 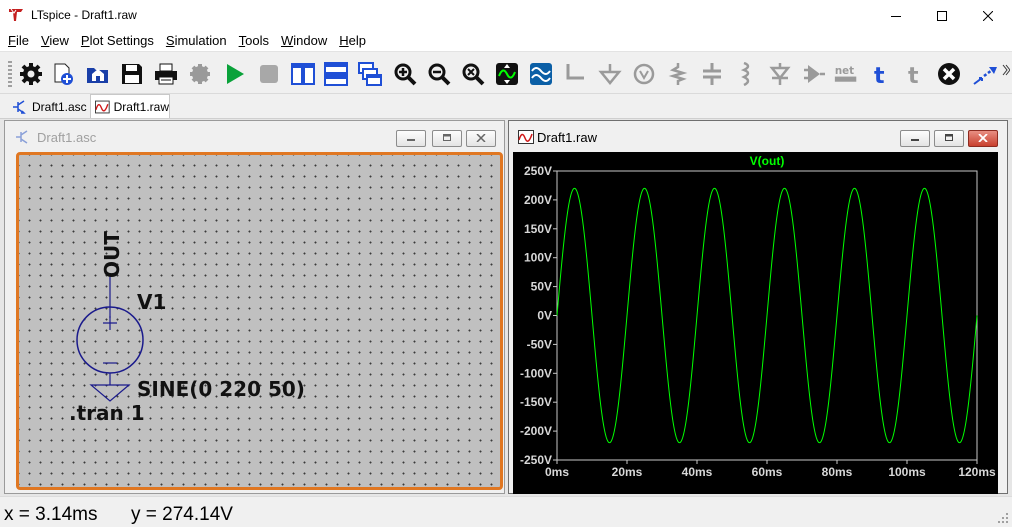 I want to click on plus-sign, so click(x=110, y=323).